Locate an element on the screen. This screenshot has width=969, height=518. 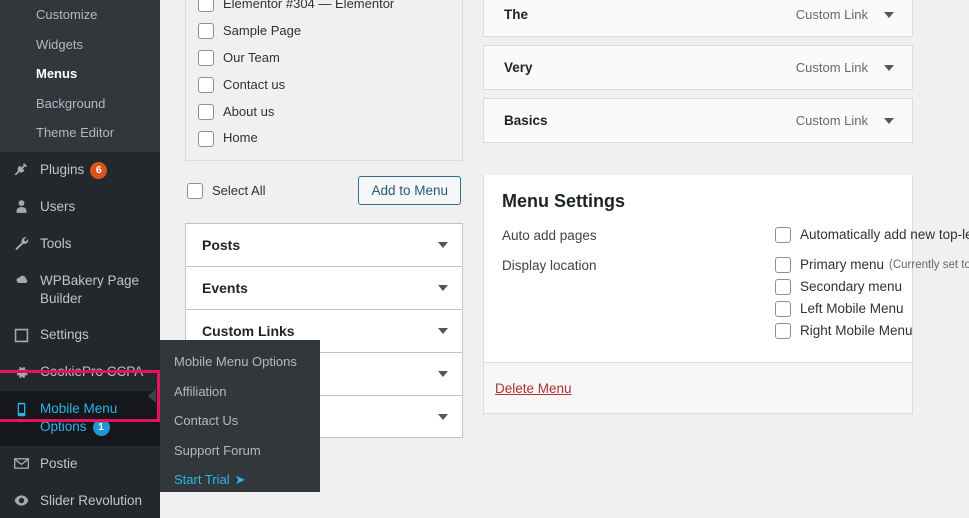
list-item: Sample Page is located at coordinates (324, 31).